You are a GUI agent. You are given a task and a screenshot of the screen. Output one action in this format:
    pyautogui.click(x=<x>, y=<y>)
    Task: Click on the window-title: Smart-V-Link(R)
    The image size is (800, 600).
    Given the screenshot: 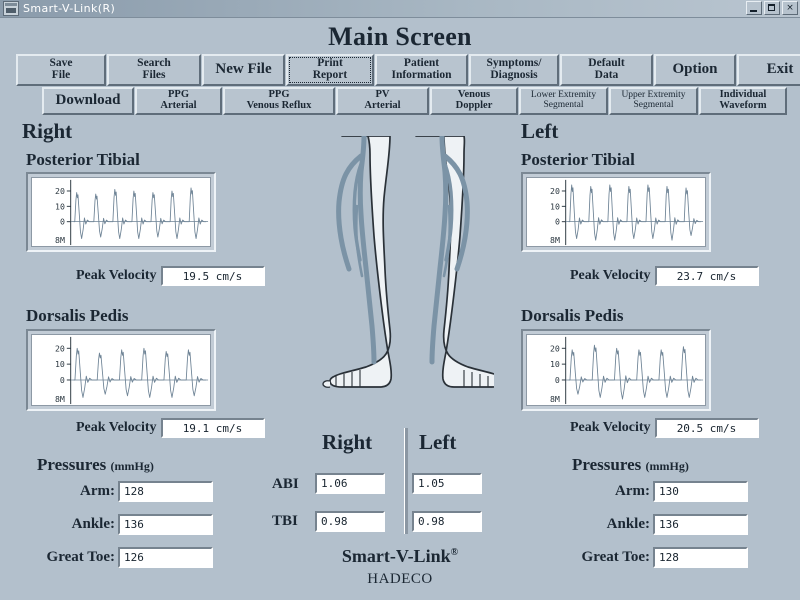 What is the action you would take?
    pyautogui.click(x=69, y=8)
    